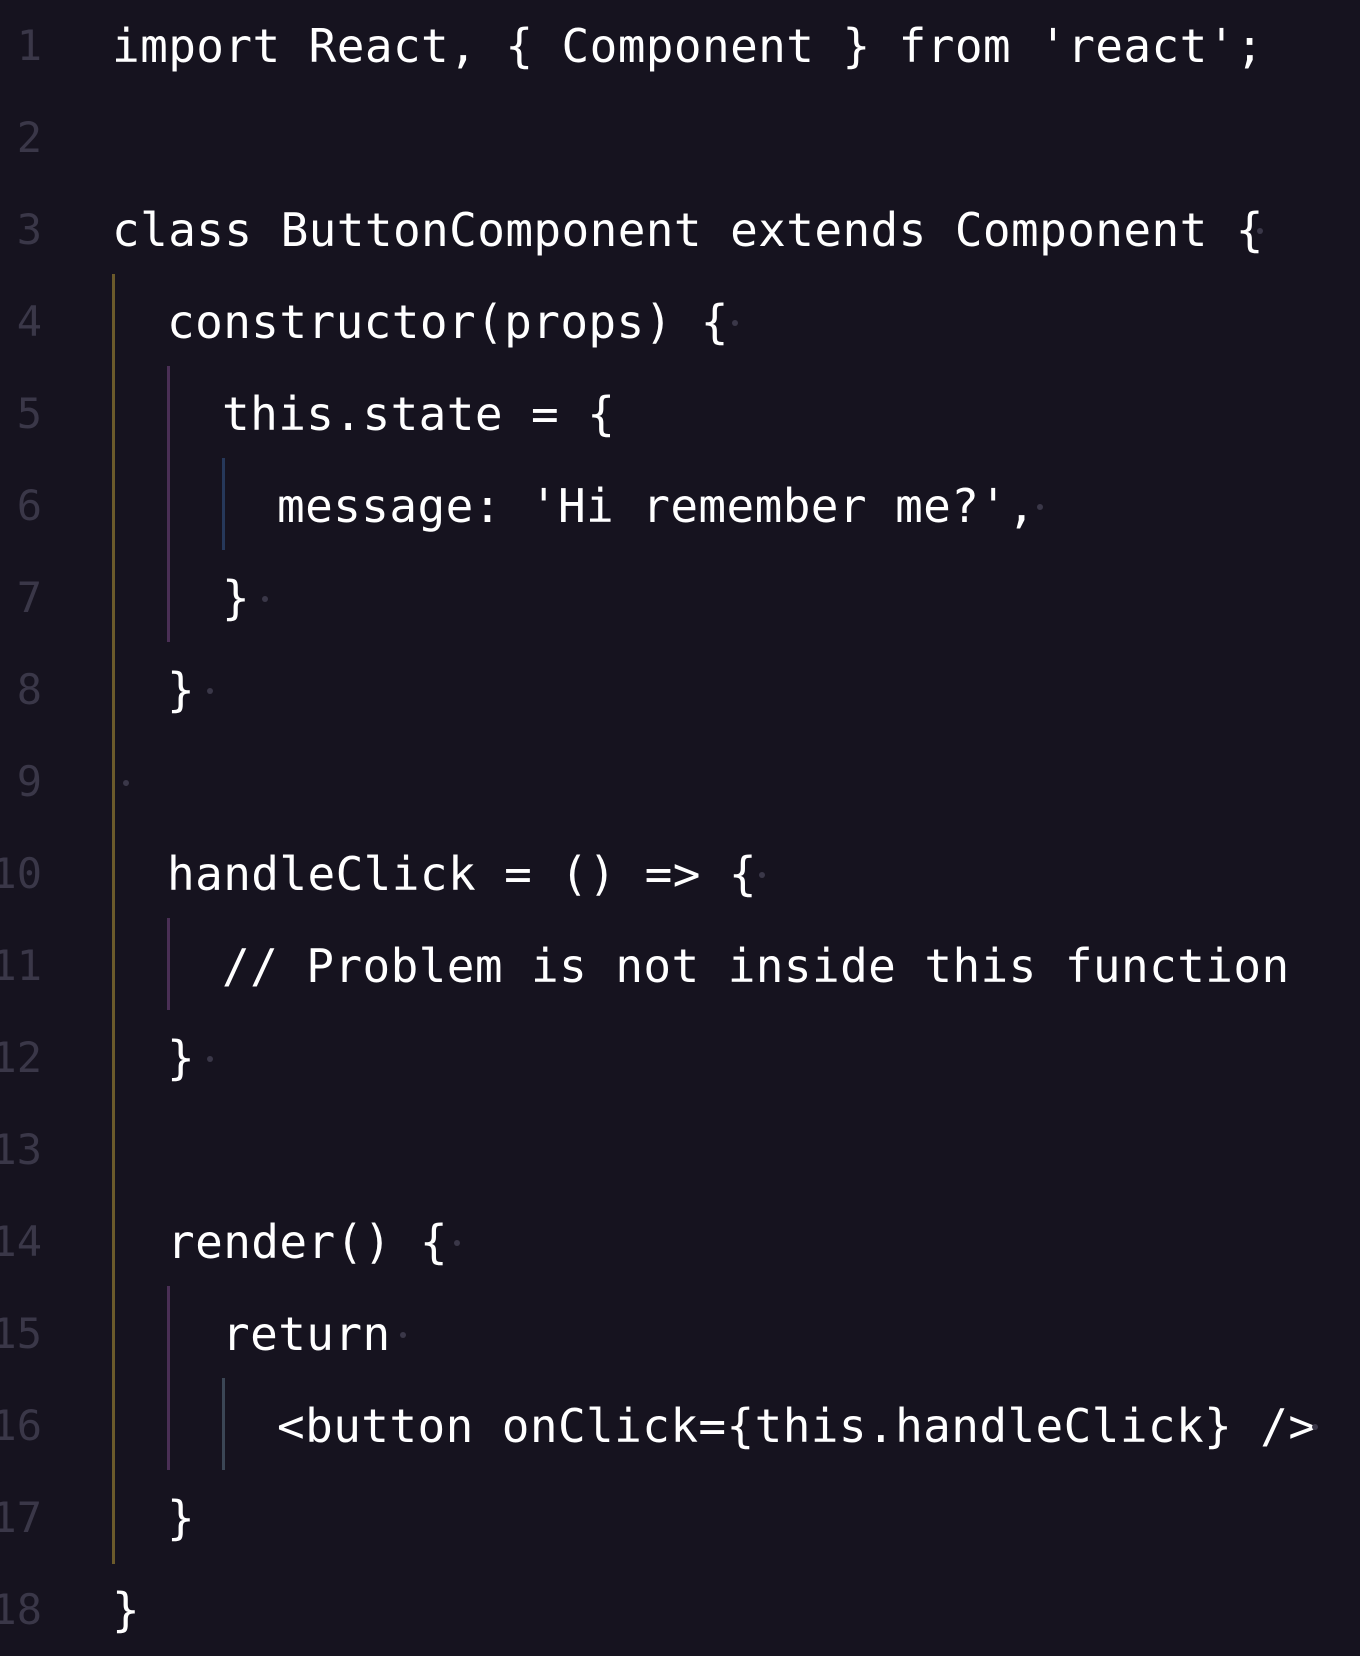 The image size is (1360, 1656). I want to click on code-text: this.state = {, so click(419, 414).